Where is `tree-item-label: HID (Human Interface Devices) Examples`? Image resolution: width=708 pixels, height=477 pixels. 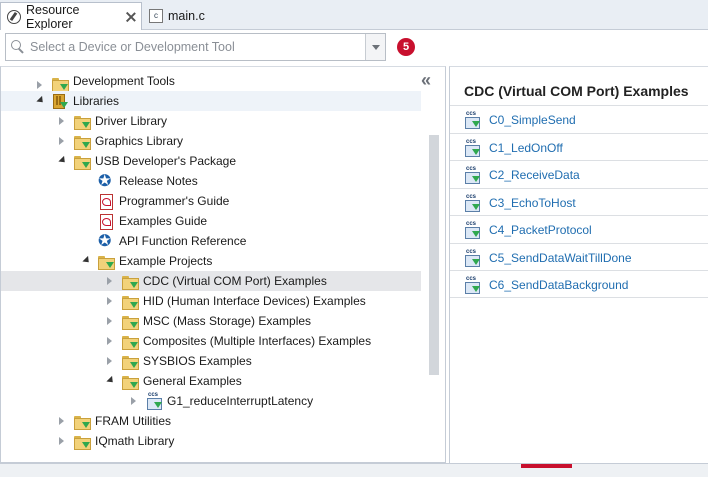 tree-item-label: HID (Human Interface Devices) Examples is located at coordinates (254, 301).